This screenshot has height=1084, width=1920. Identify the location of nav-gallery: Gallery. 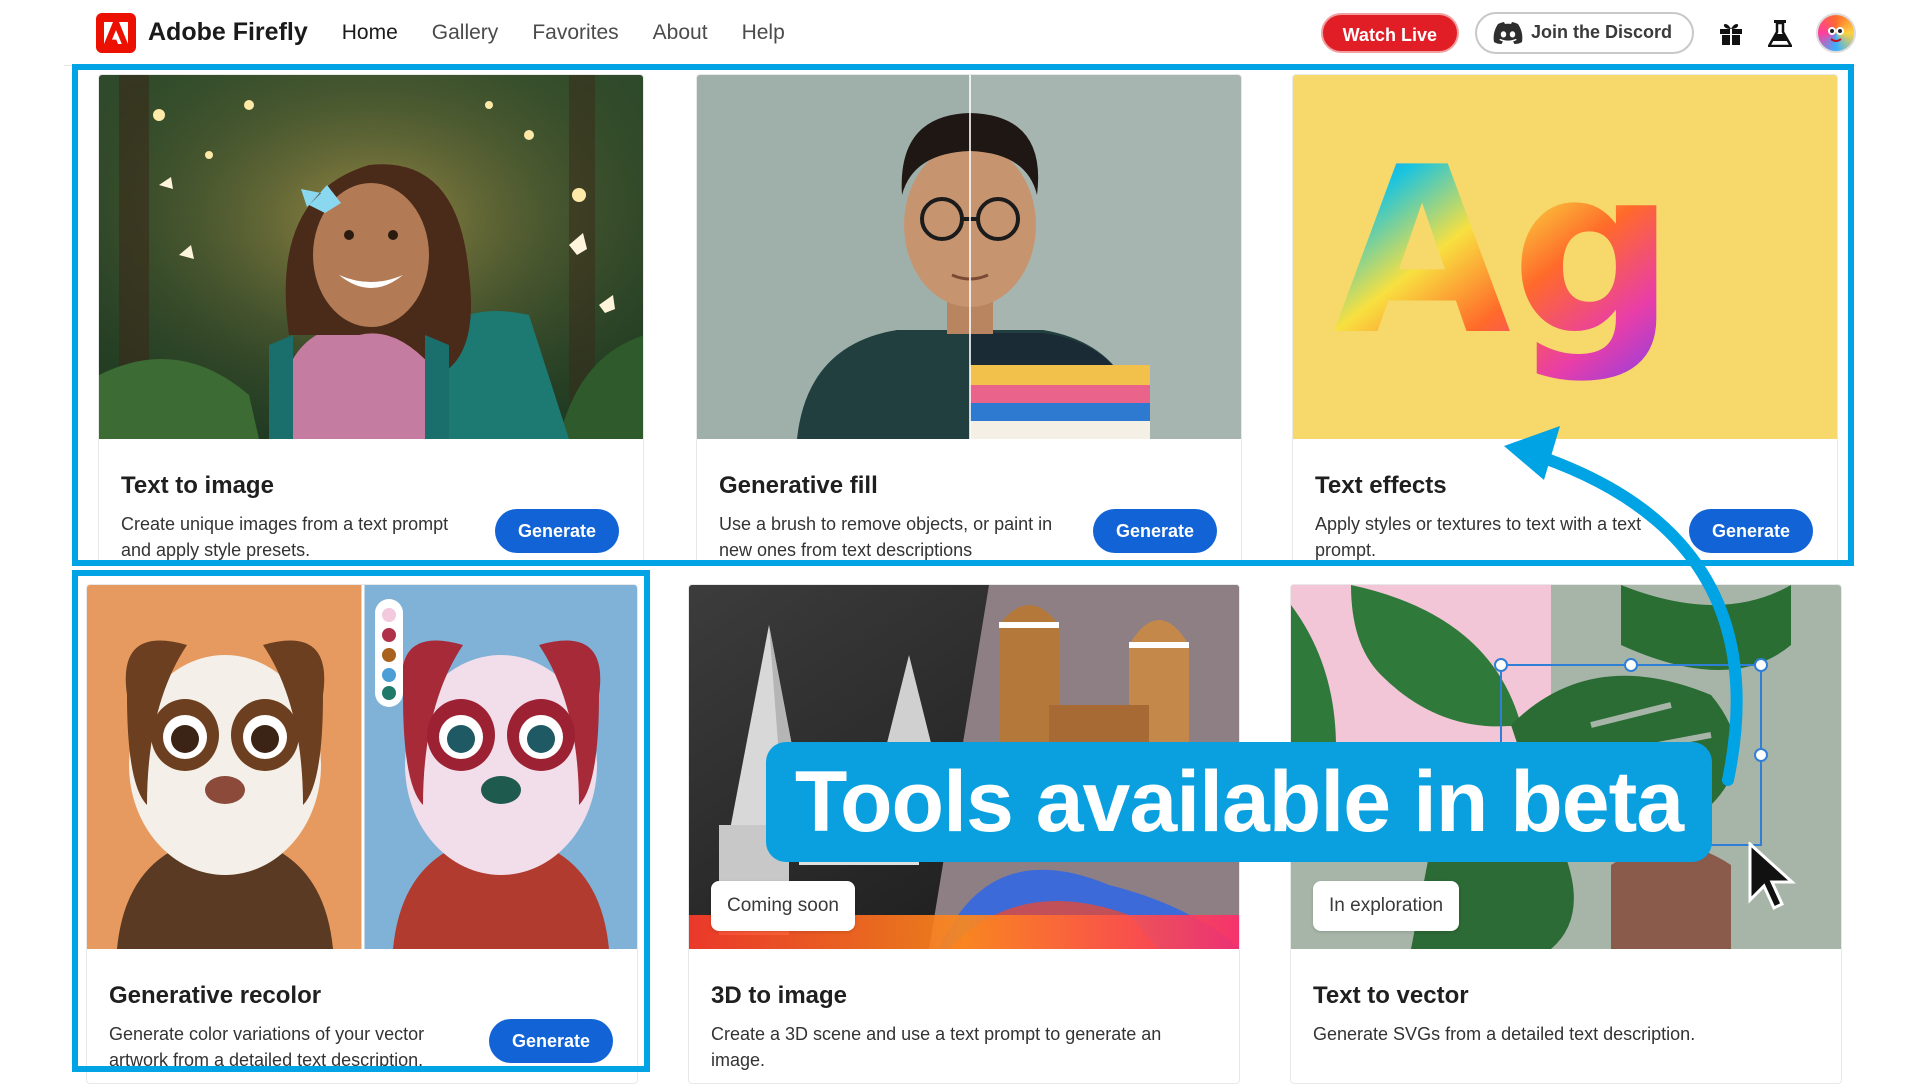
(465, 33).